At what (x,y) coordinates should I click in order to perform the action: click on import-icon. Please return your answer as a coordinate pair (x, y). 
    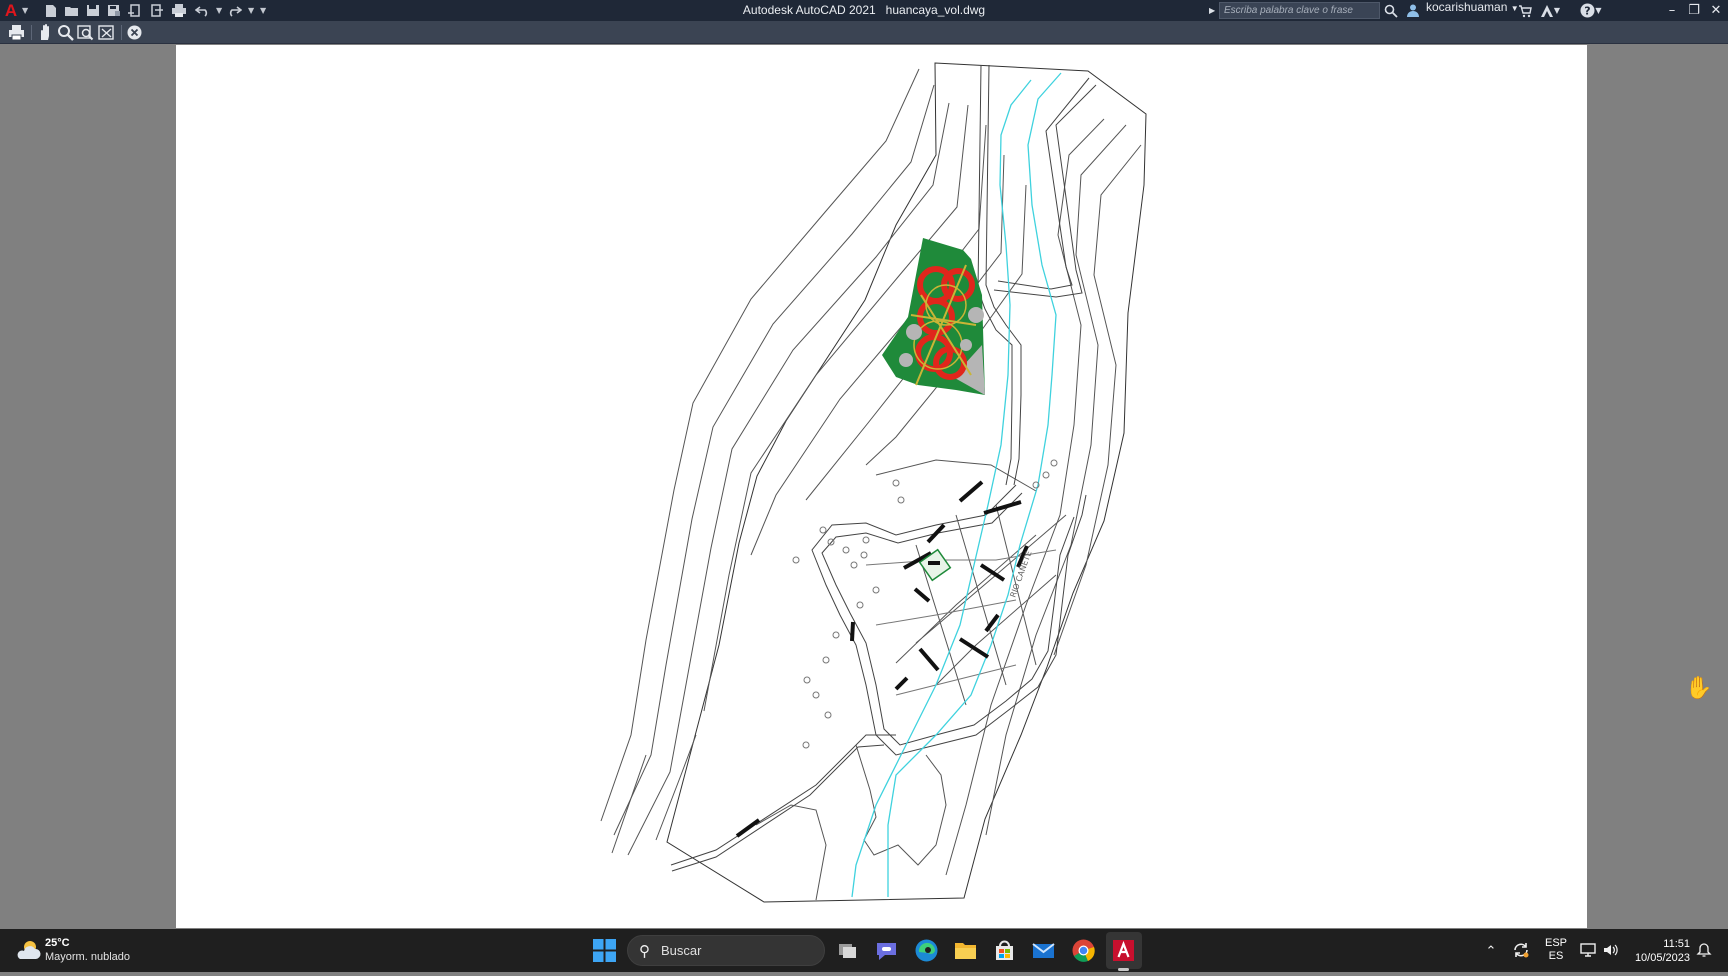
    Looking at the image, I should click on (135, 10).